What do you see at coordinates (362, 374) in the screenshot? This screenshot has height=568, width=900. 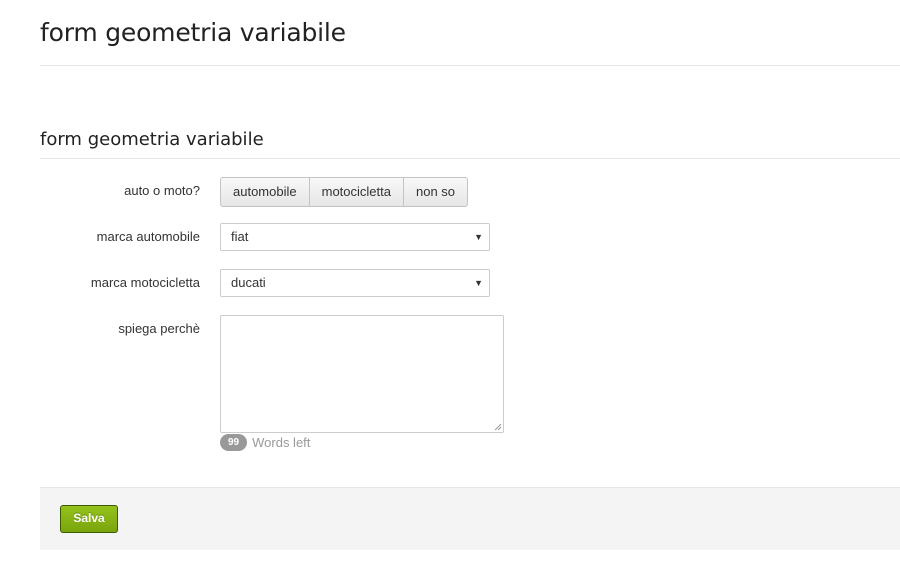 I see `explain-textarea` at bounding box center [362, 374].